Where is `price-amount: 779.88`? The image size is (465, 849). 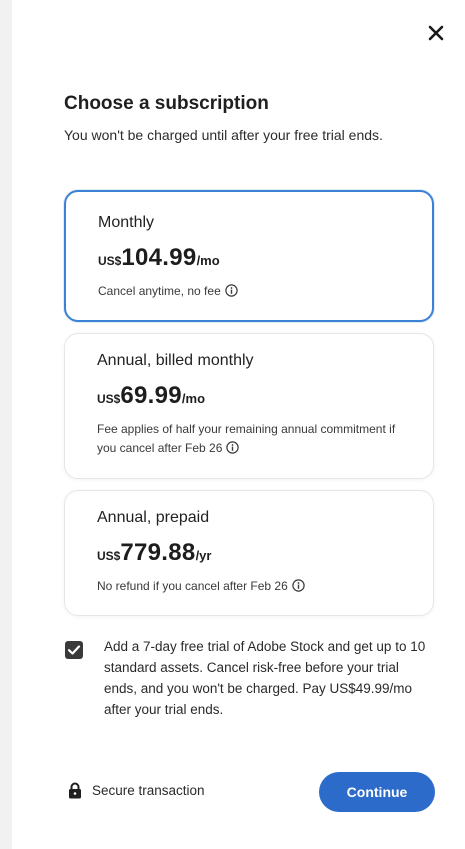
price-amount: 779.88 is located at coordinates (158, 552).